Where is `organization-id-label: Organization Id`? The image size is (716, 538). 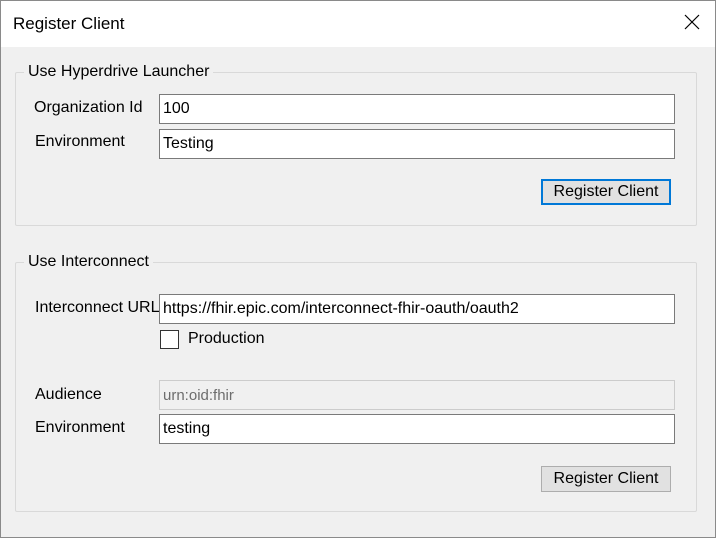 organization-id-label: Organization Id is located at coordinates (88, 107).